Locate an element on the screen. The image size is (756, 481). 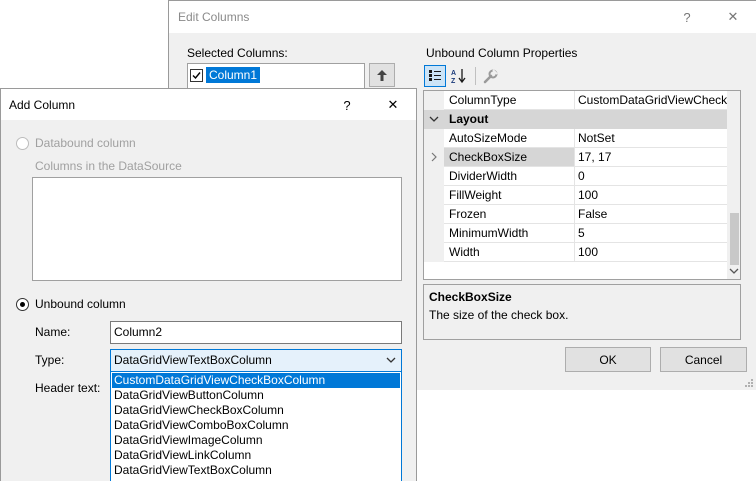
categorized-icon is located at coordinates (435, 75).